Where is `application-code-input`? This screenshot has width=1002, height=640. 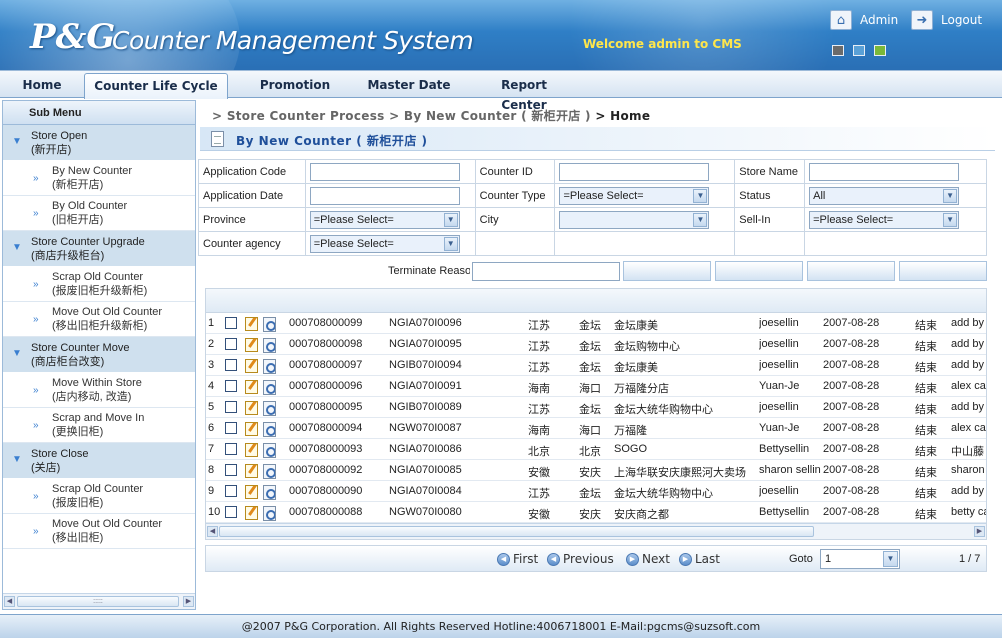
application-code-input is located at coordinates (384, 171).